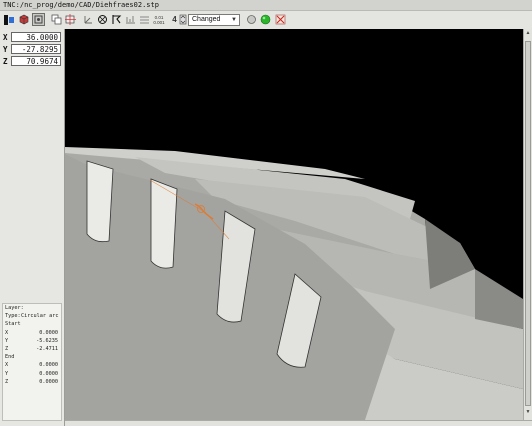 The image size is (532, 426). What do you see at coordinates (5, 49) in the screenshot?
I see `y-label: Y` at bounding box center [5, 49].